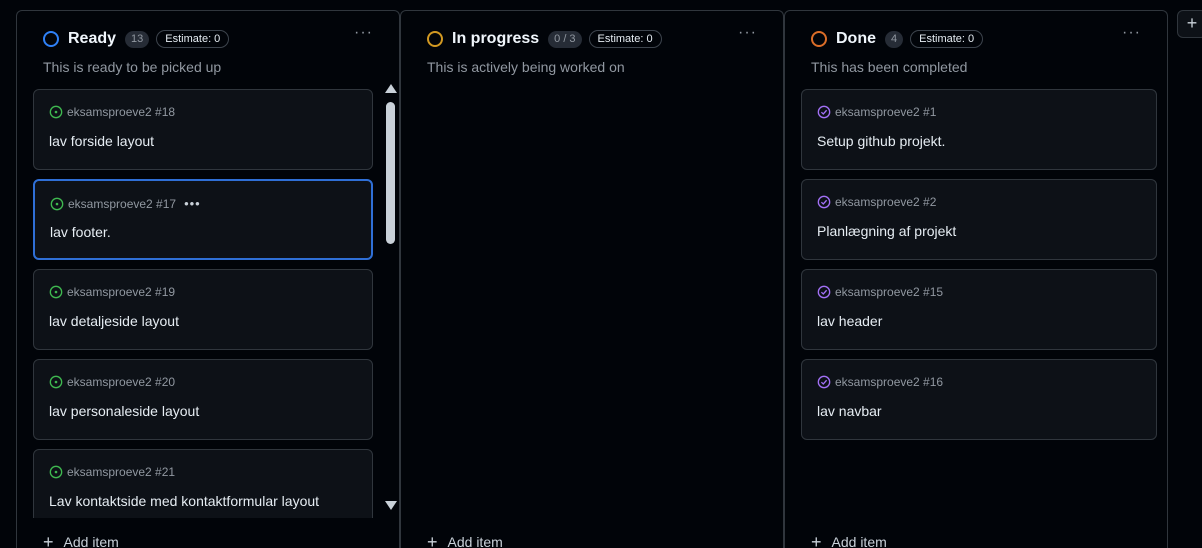  What do you see at coordinates (979, 399) in the screenshot?
I see `issue-card: eksamsproeve2 #16 lav navbar` at bounding box center [979, 399].